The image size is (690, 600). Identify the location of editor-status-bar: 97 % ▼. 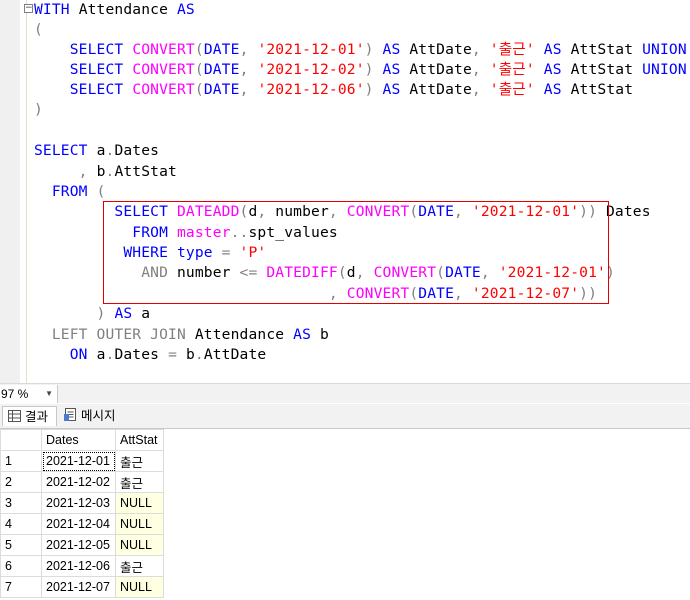
(345, 393).